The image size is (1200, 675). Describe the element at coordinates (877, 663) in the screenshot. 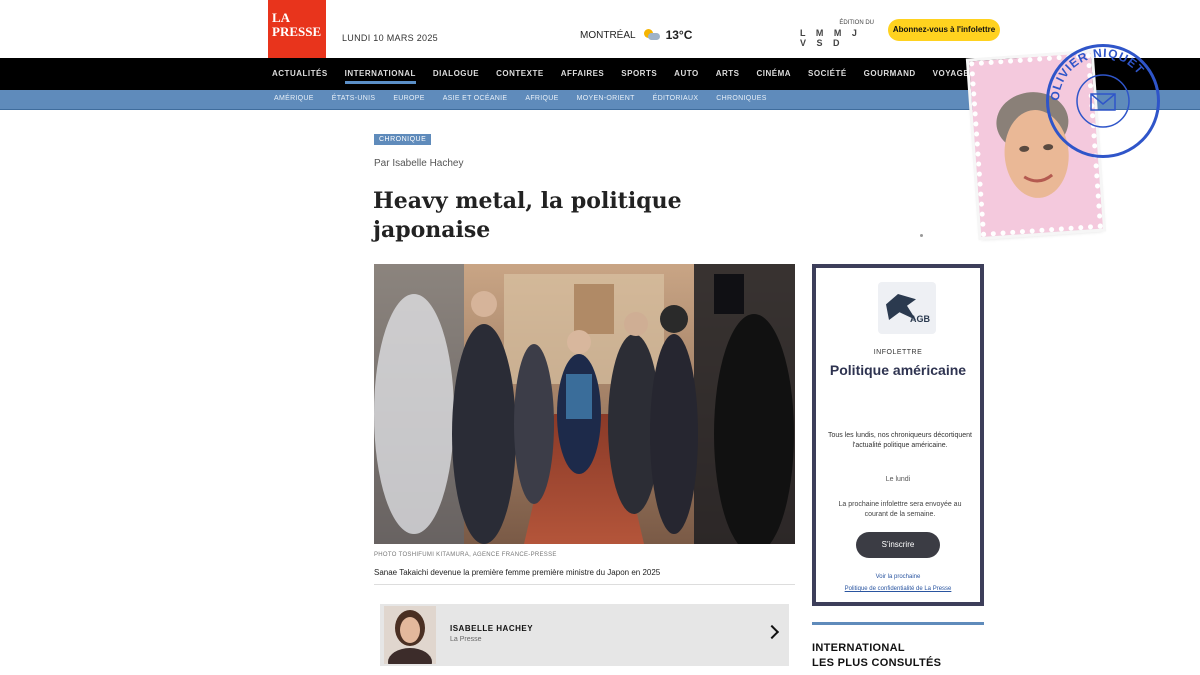

I see `most-read-title: LES PLUS CONSULTÉS` at that location.